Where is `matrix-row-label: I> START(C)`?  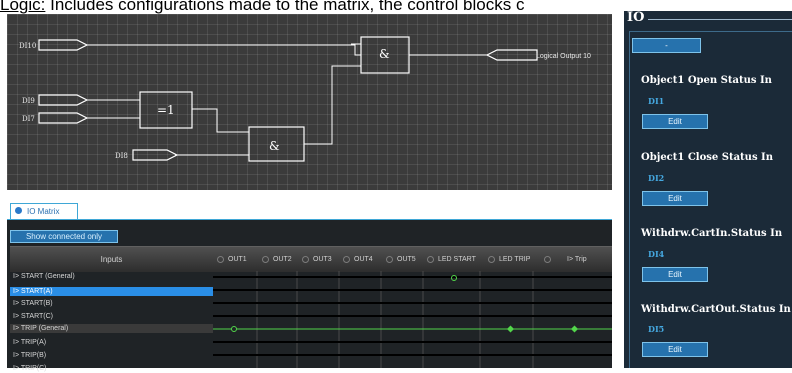
matrix-row-label: I> START(C) is located at coordinates (111, 316).